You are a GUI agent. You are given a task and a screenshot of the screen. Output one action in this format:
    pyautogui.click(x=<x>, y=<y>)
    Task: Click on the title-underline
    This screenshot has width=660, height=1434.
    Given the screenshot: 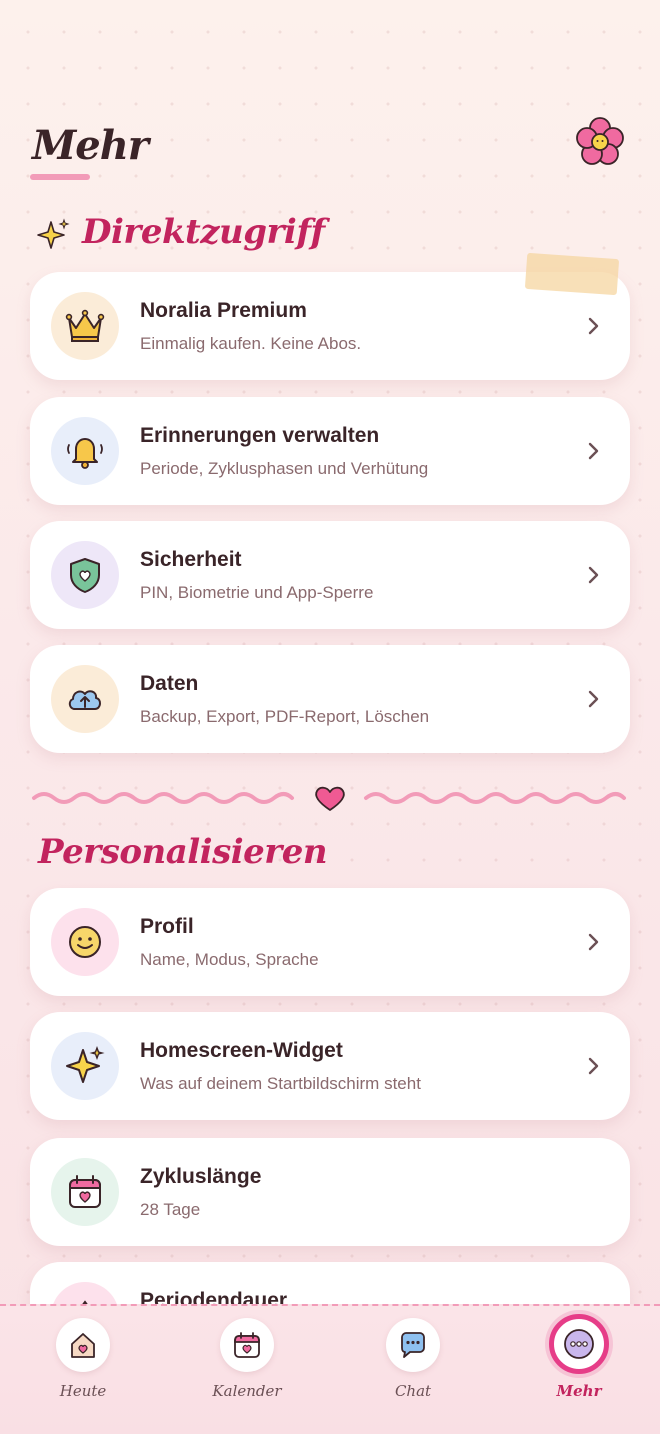 What is the action you would take?
    pyautogui.click(x=60, y=177)
    